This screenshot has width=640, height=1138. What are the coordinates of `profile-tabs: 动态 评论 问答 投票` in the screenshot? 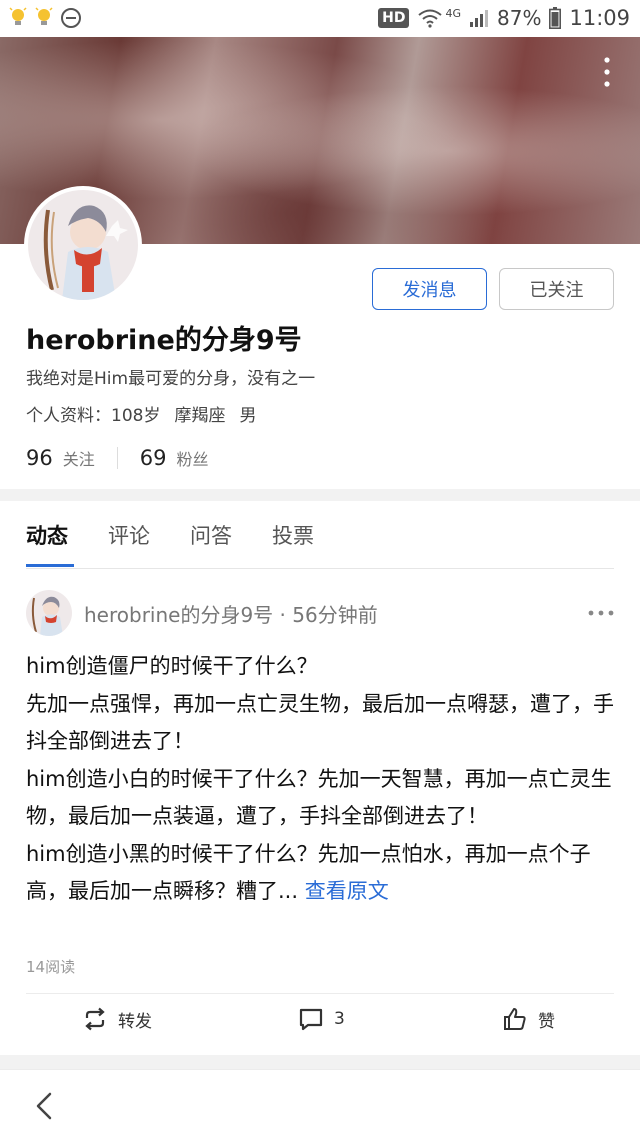 It's located at (170, 535).